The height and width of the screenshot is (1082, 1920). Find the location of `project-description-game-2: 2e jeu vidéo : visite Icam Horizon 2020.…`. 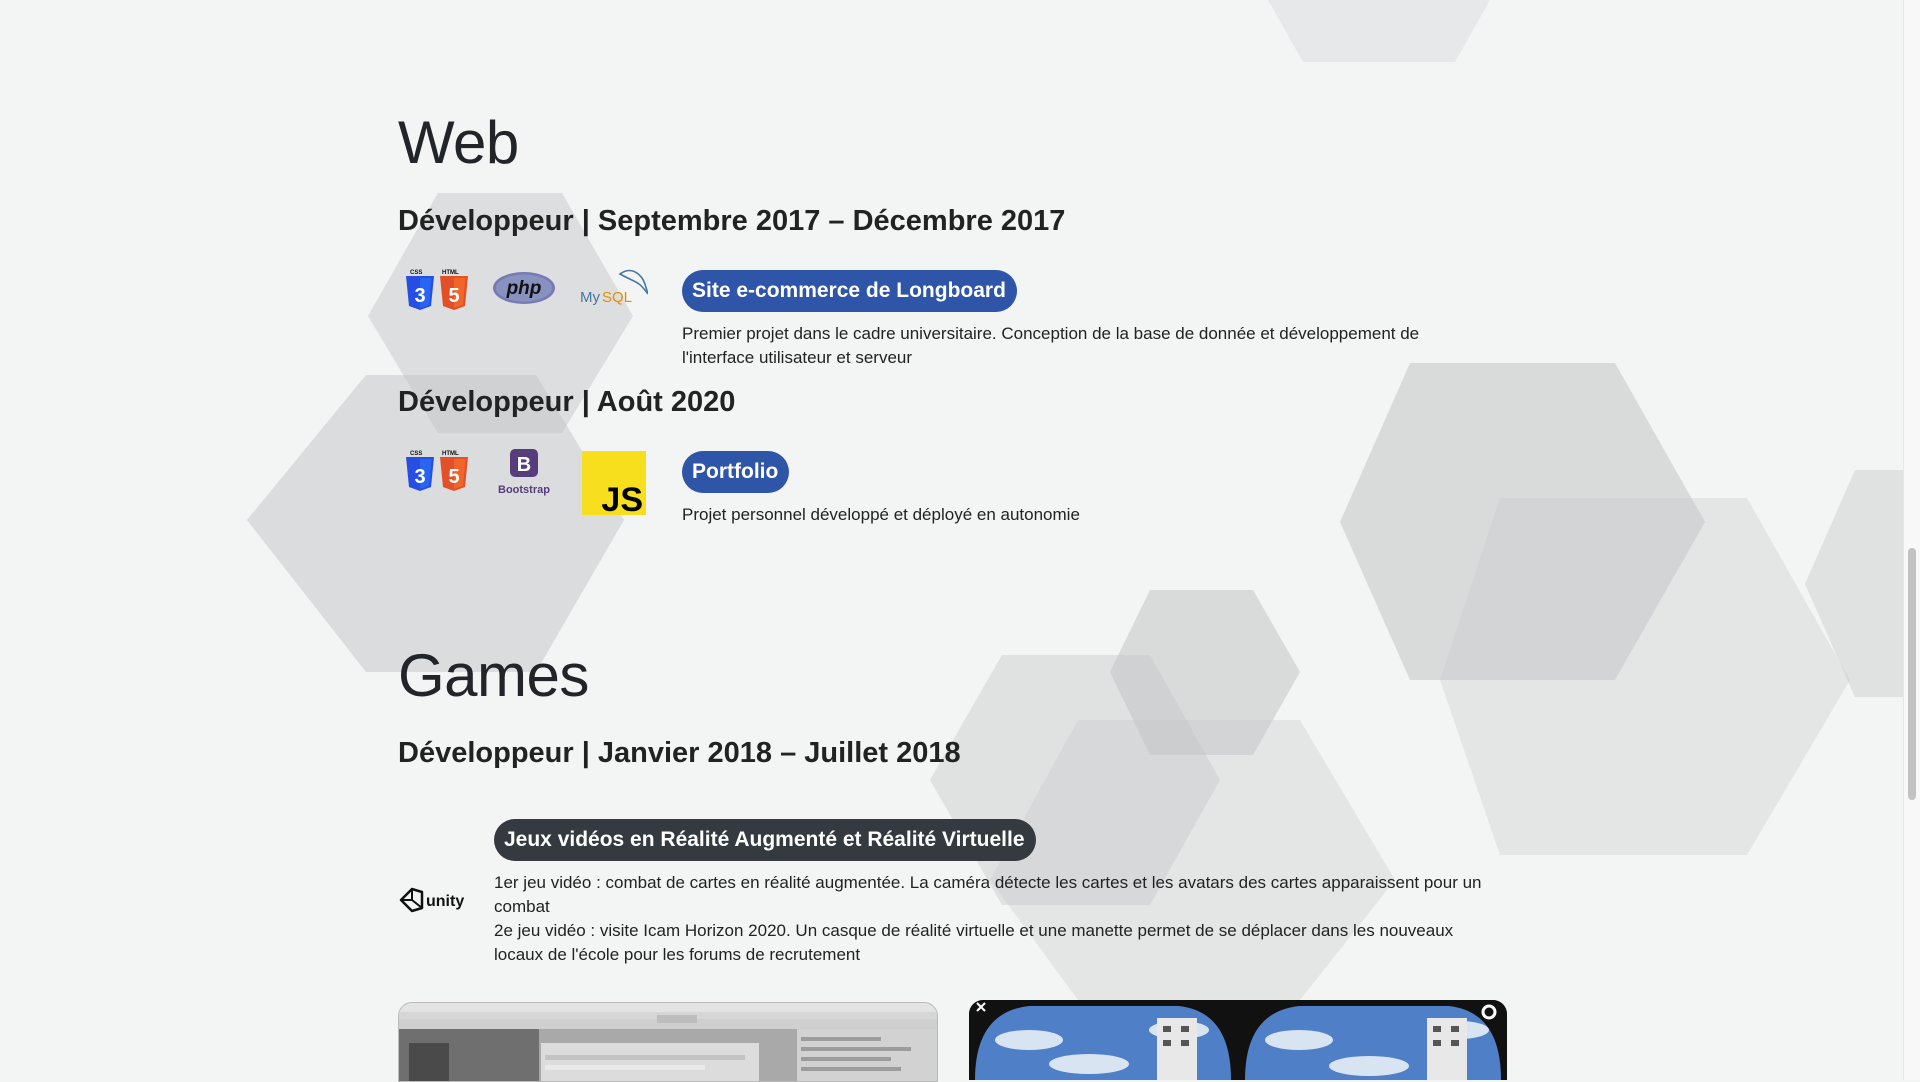

project-description-game-2: 2e jeu vidéo : visite Icam Horizon 2020.… is located at coordinates (974, 942).